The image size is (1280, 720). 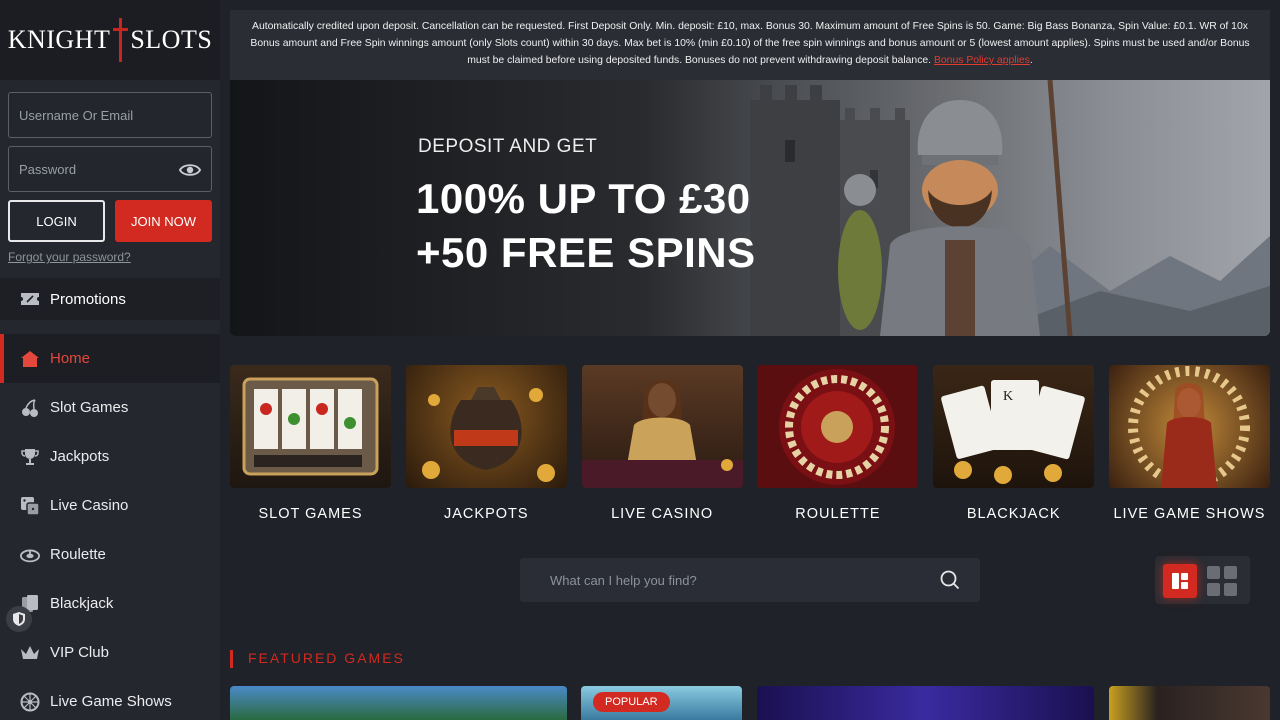 What do you see at coordinates (1202, 580) in the screenshot?
I see `view-toggle` at bounding box center [1202, 580].